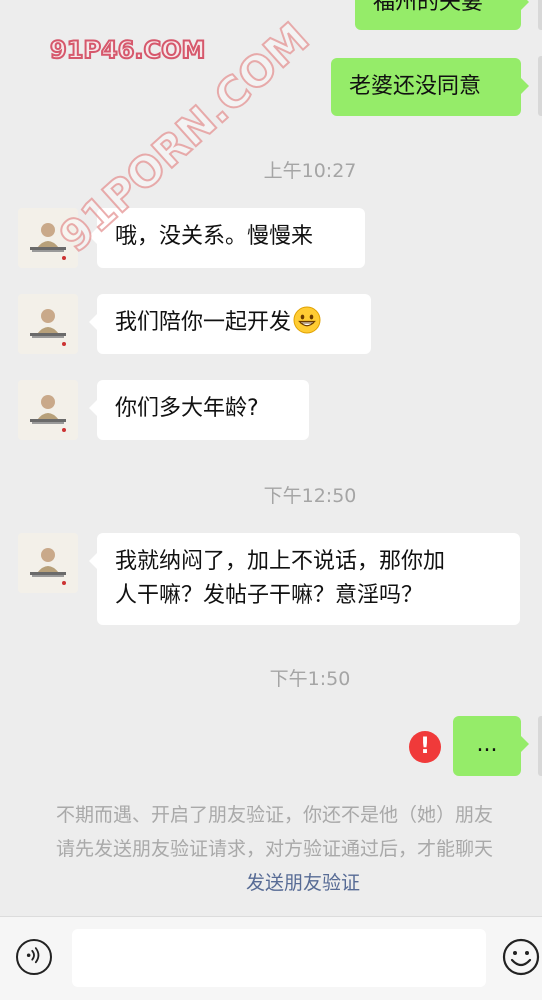 The width and height of the screenshot is (542, 1000). What do you see at coordinates (275, 815) in the screenshot?
I see `system-notice-line: 不期而遇、开启了朋友验证，你还不是他（她）朋友` at bounding box center [275, 815].